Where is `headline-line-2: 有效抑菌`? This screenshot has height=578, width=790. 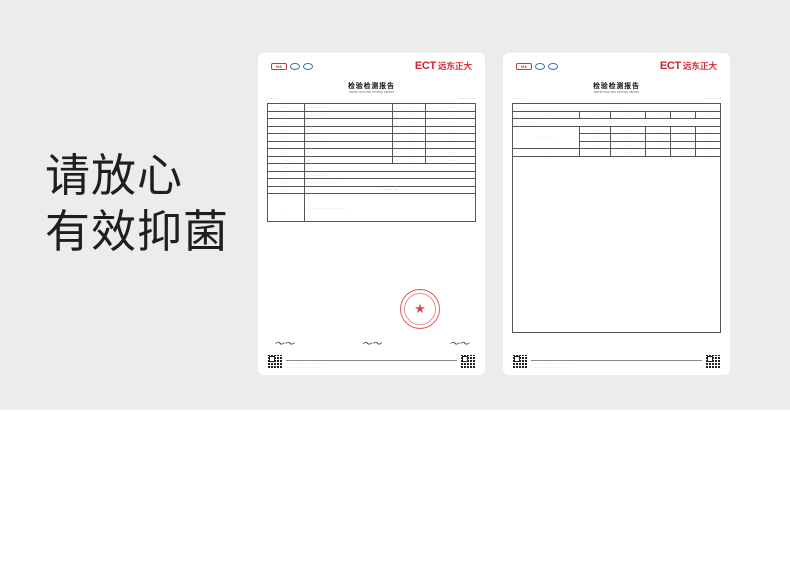
headline-line-2: 有效抑菌 is located at coordinates (137, 231).